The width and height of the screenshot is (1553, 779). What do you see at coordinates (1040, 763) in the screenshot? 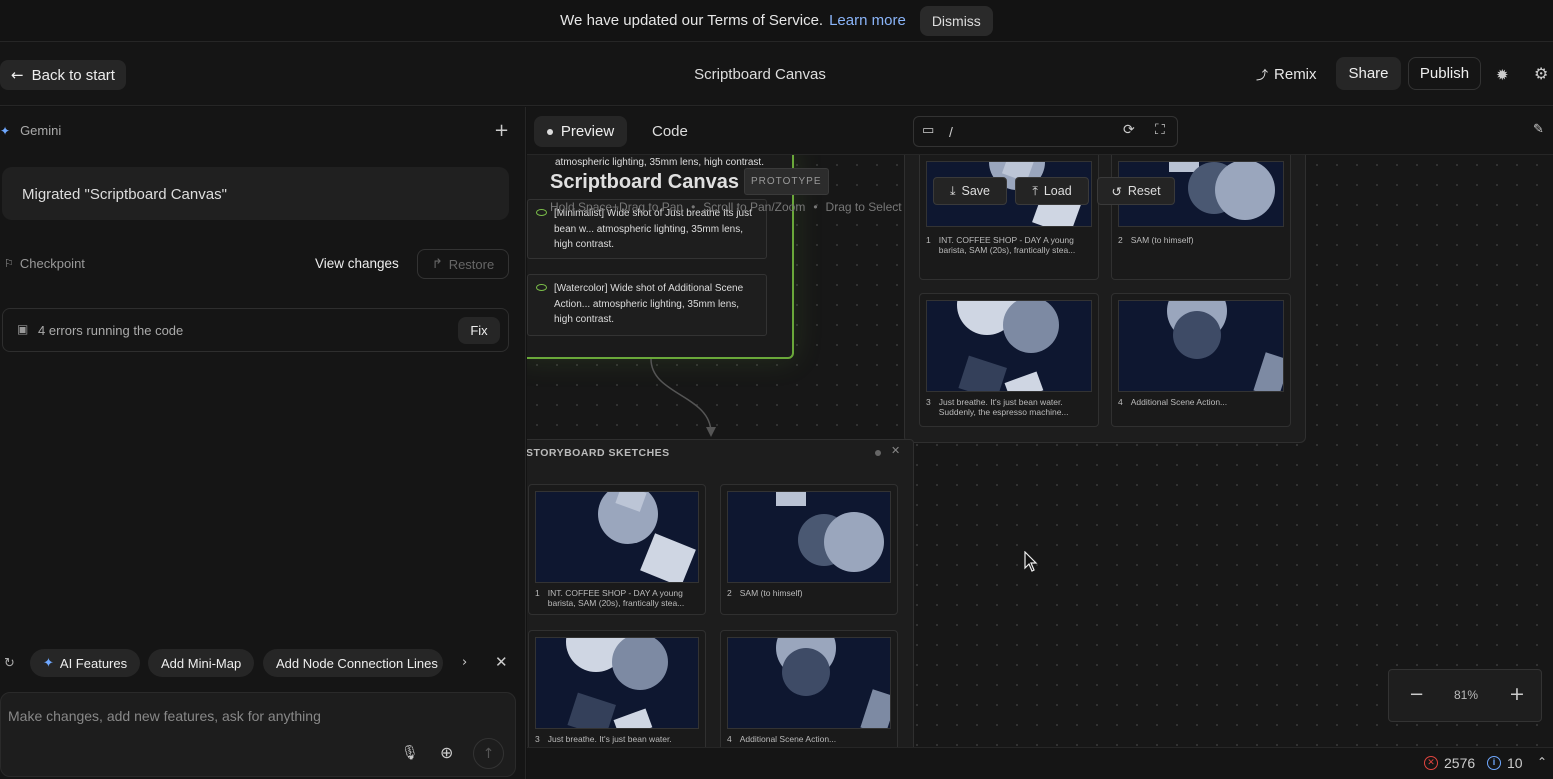
I see `status-bar: ✕ 2576 i 10 ⌃` at bounding box center [1040, 763].